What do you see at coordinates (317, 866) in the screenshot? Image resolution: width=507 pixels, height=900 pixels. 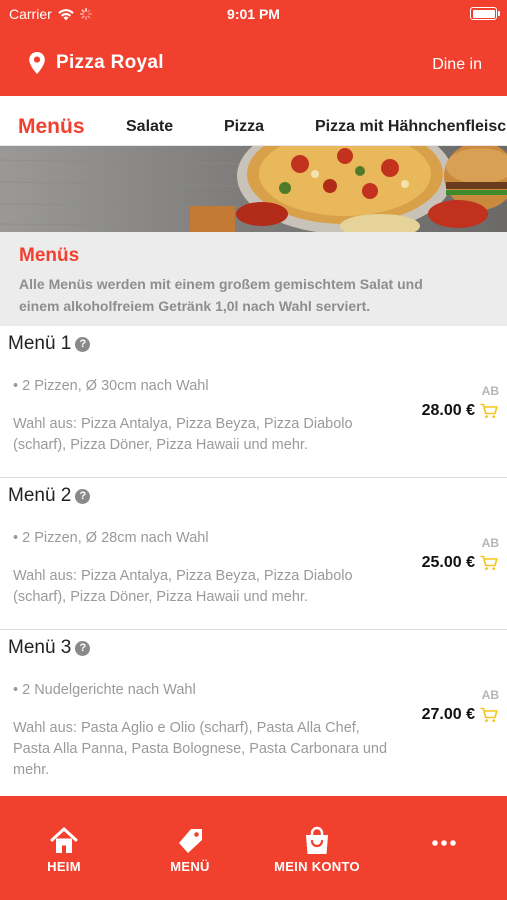 I see `nav-label: MEIN KONTO` at bounding box center [317, 866].